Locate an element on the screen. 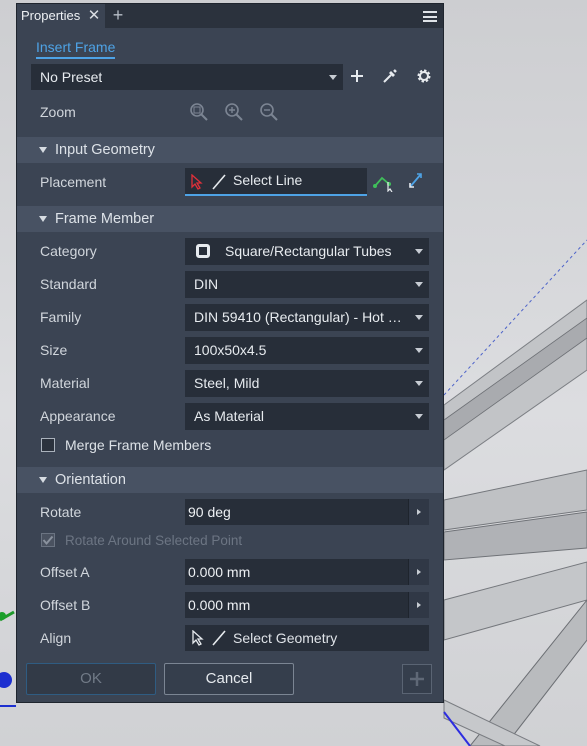 Image resolution: width=587 pixels, height=746 pixels. material-dropdown: Steel, Mild is located at coordinates (307, 383).